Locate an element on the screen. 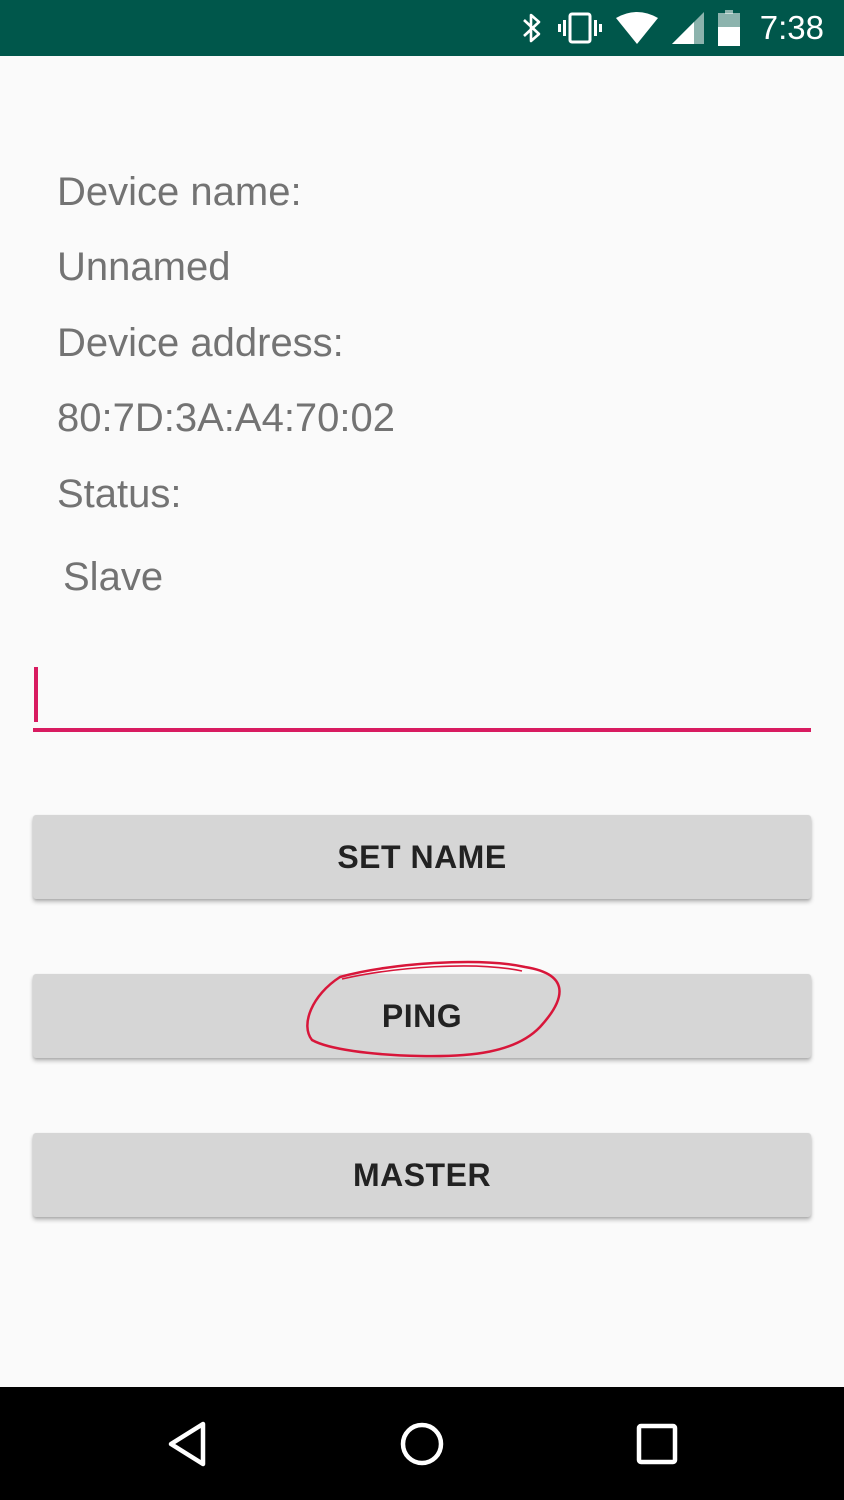  home-icon is located at coordinates (422, 1443).